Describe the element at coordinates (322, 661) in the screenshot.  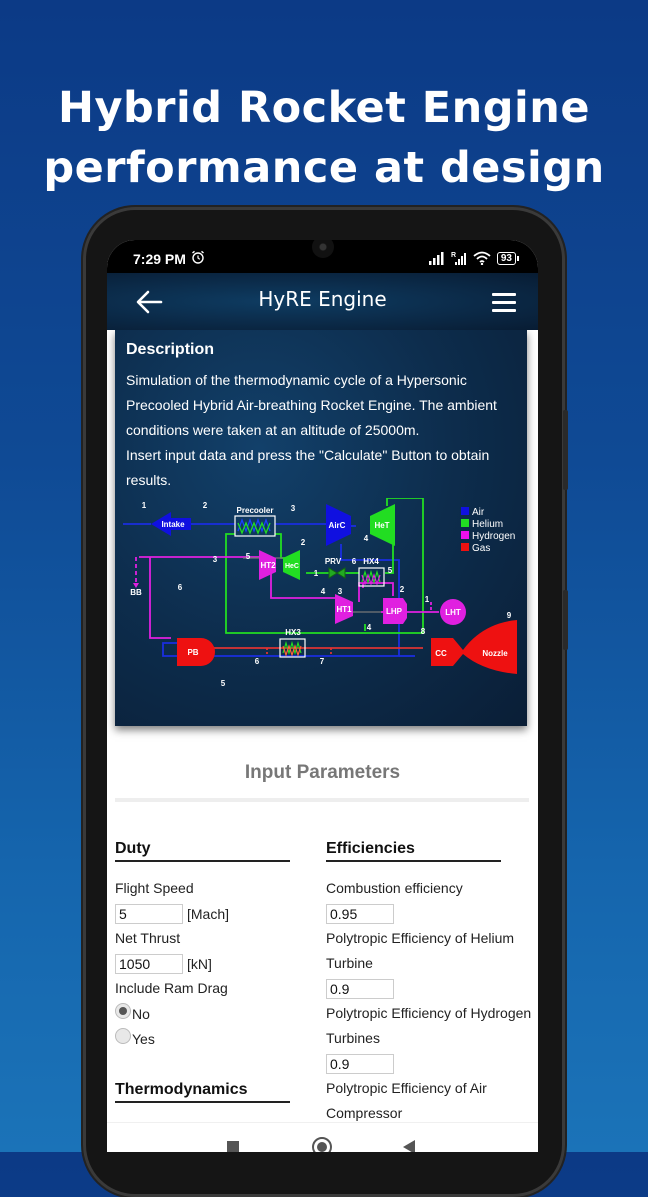
I see `station-label: 7` at that location.